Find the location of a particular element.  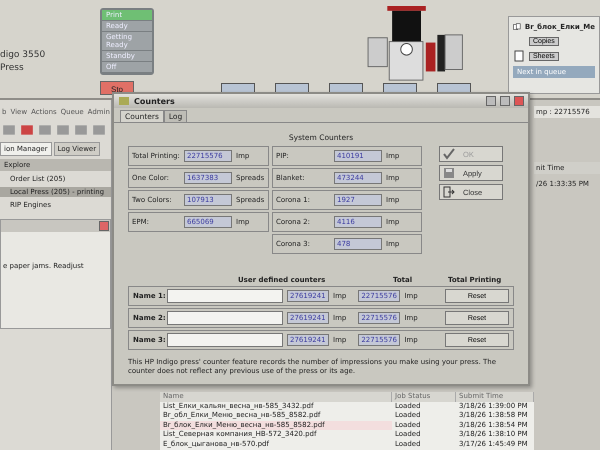

dialog-title: Counters is located at coordinates (155, 101).